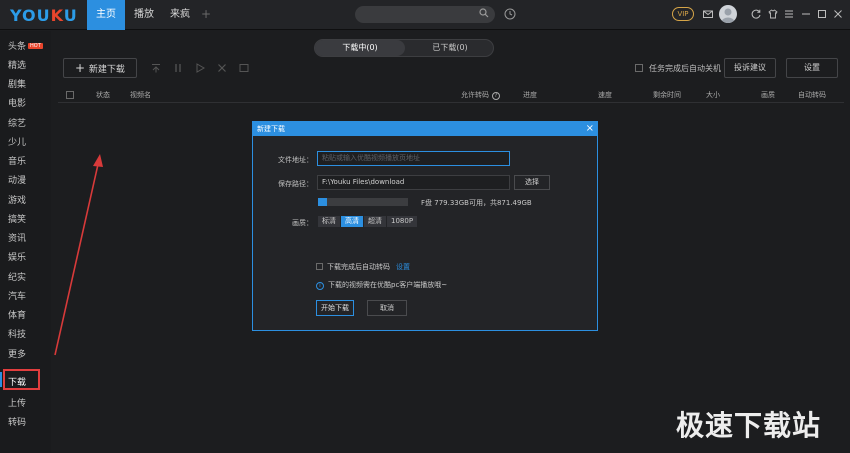  I want to click on sidebar-item-toutiao: 头条 HOT, so click(25, 45).